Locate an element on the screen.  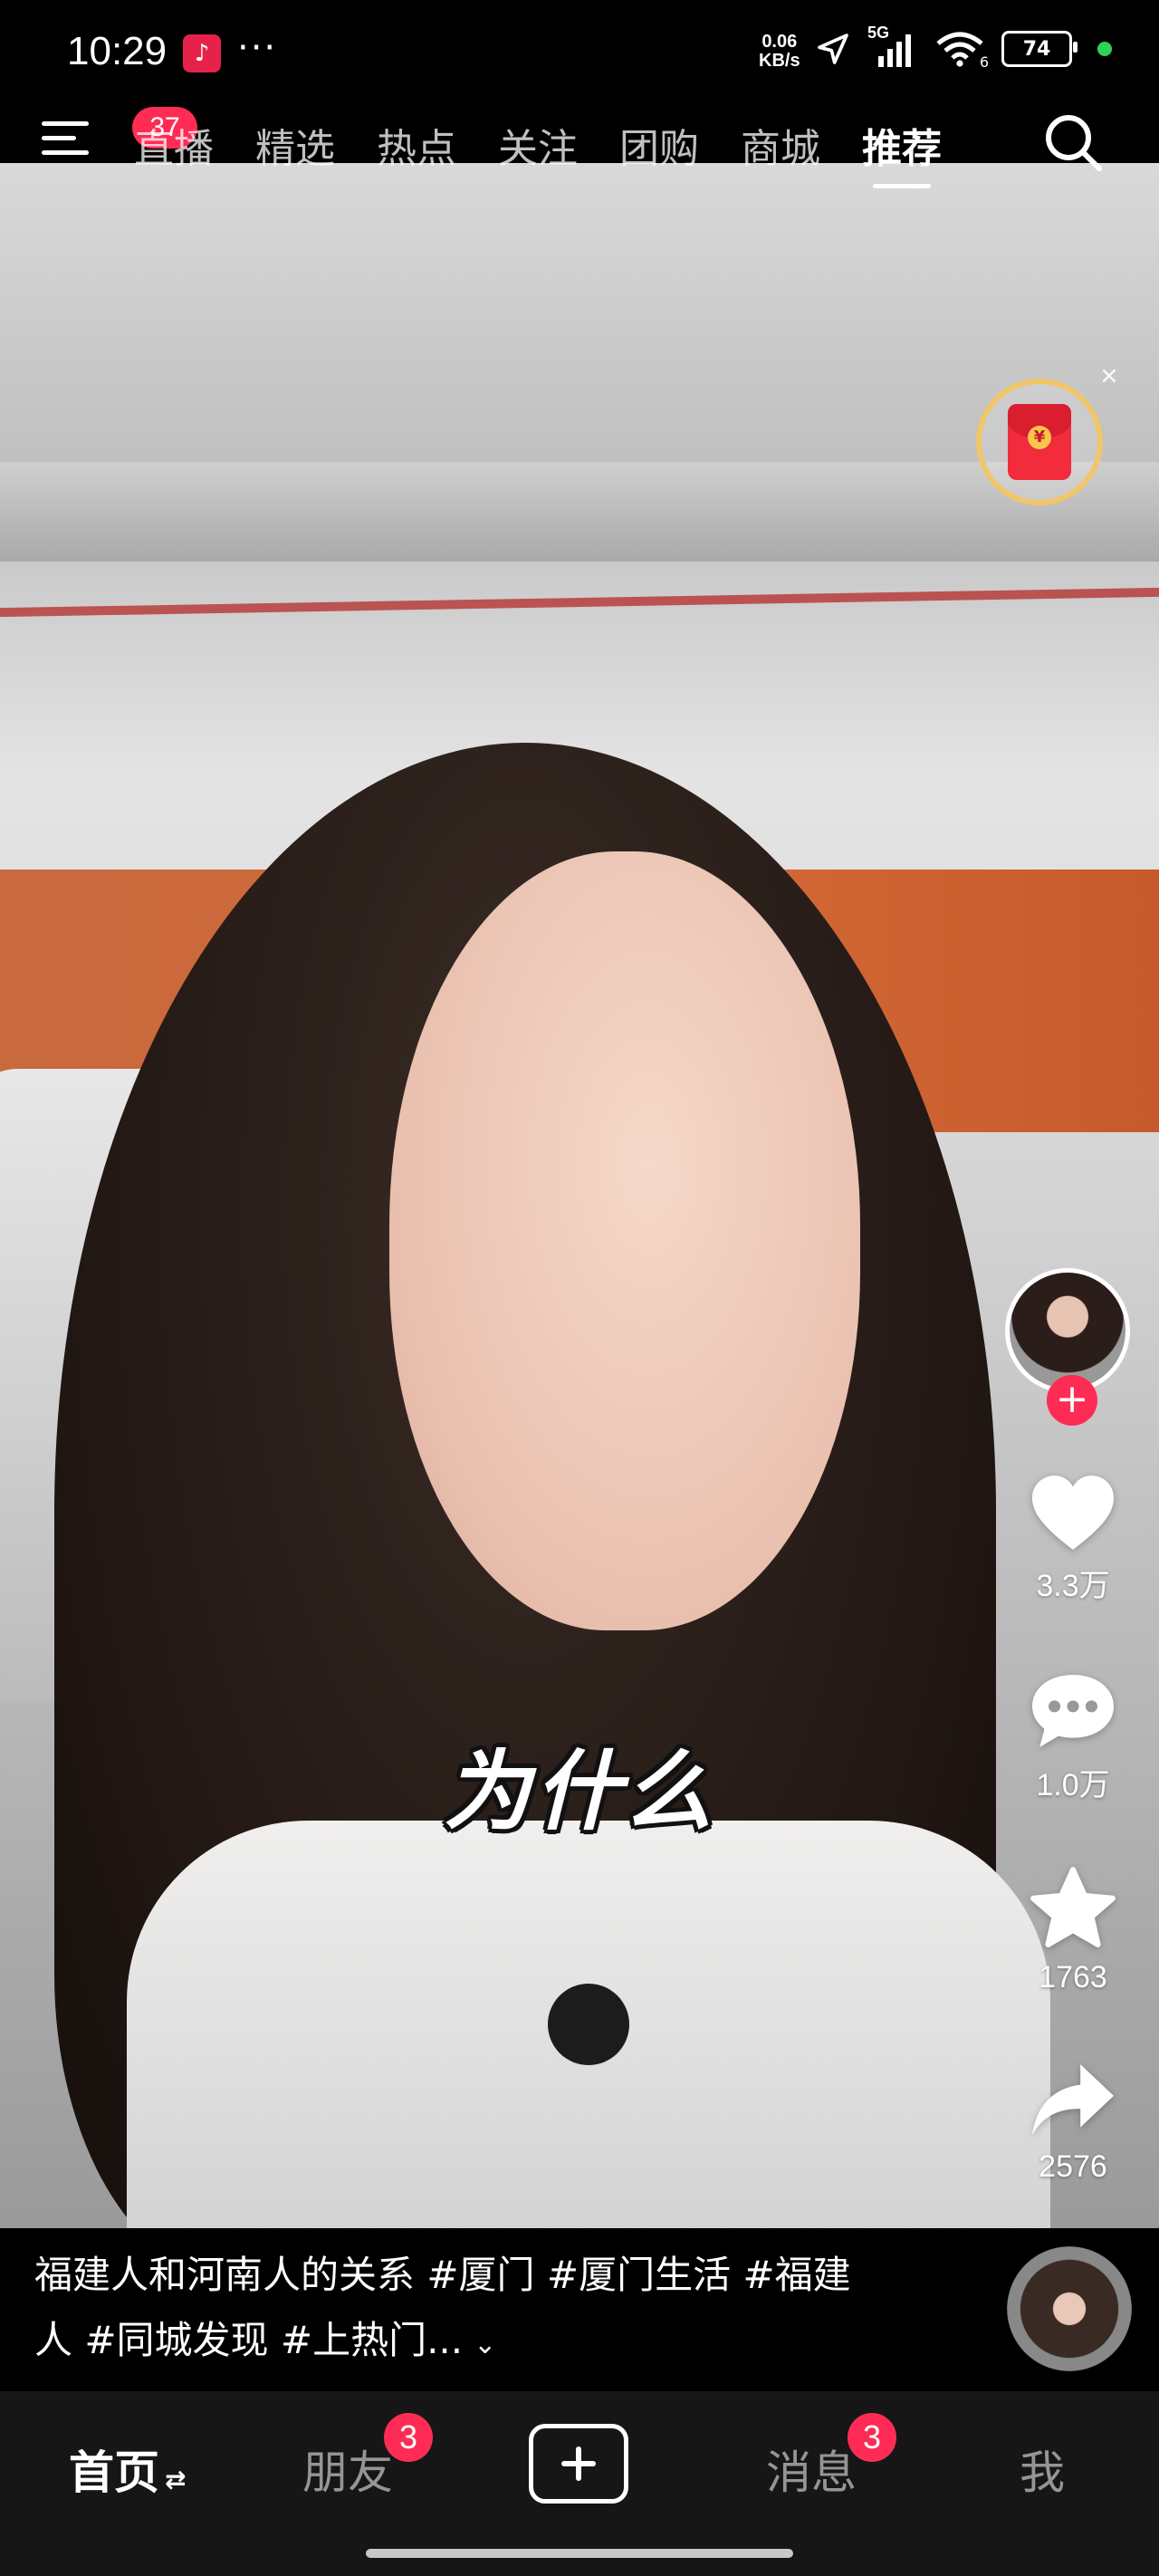
comment-button: 1.0万 is located at coordinates (1073, 1737).